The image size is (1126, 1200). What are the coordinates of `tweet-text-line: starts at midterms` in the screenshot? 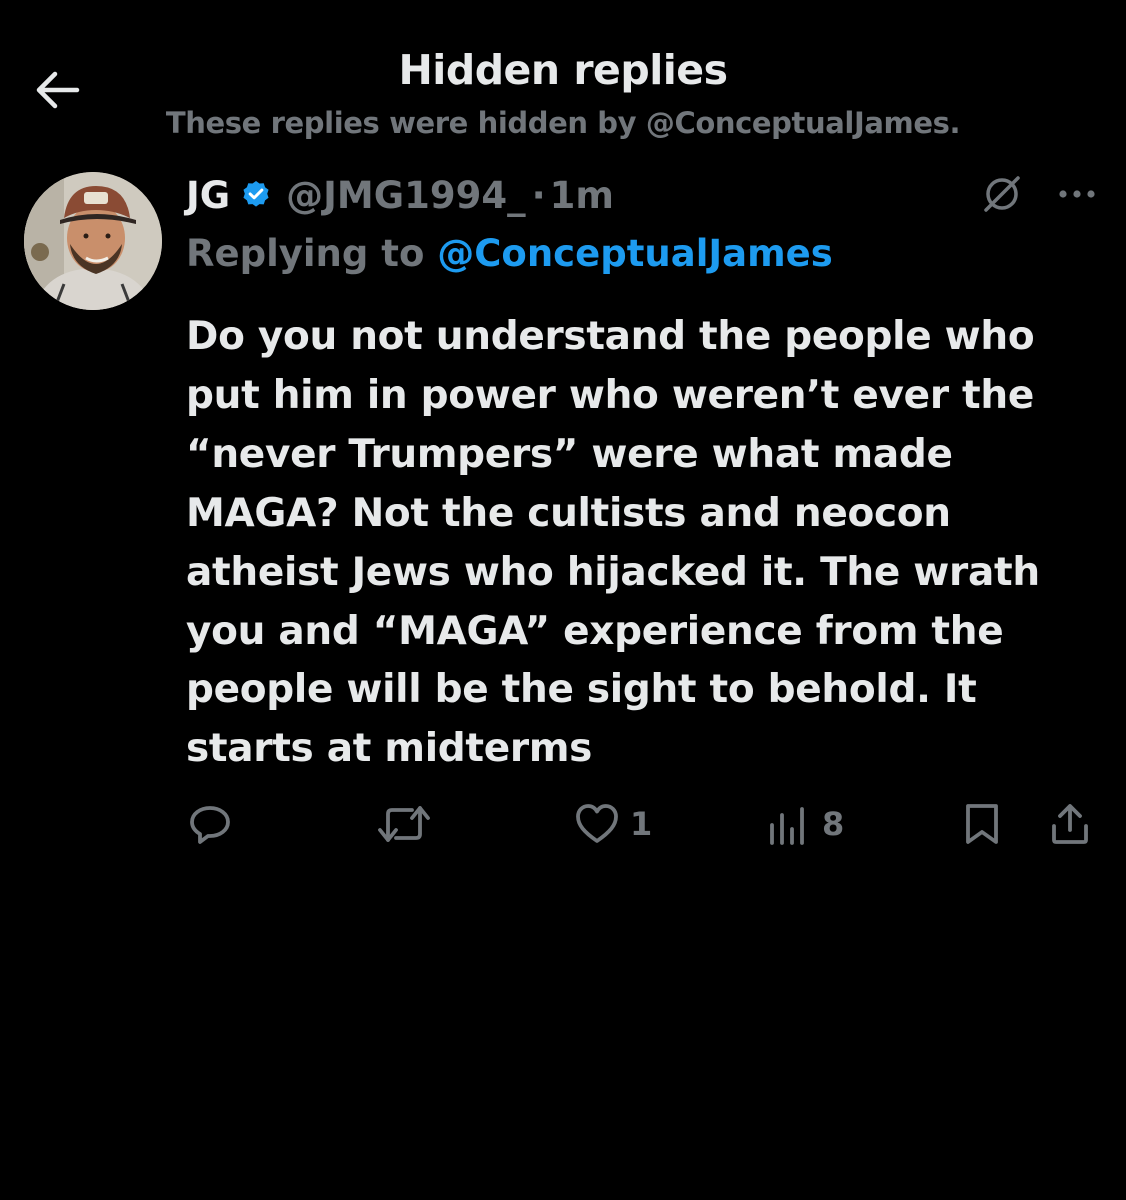 It's located at (389, 749).